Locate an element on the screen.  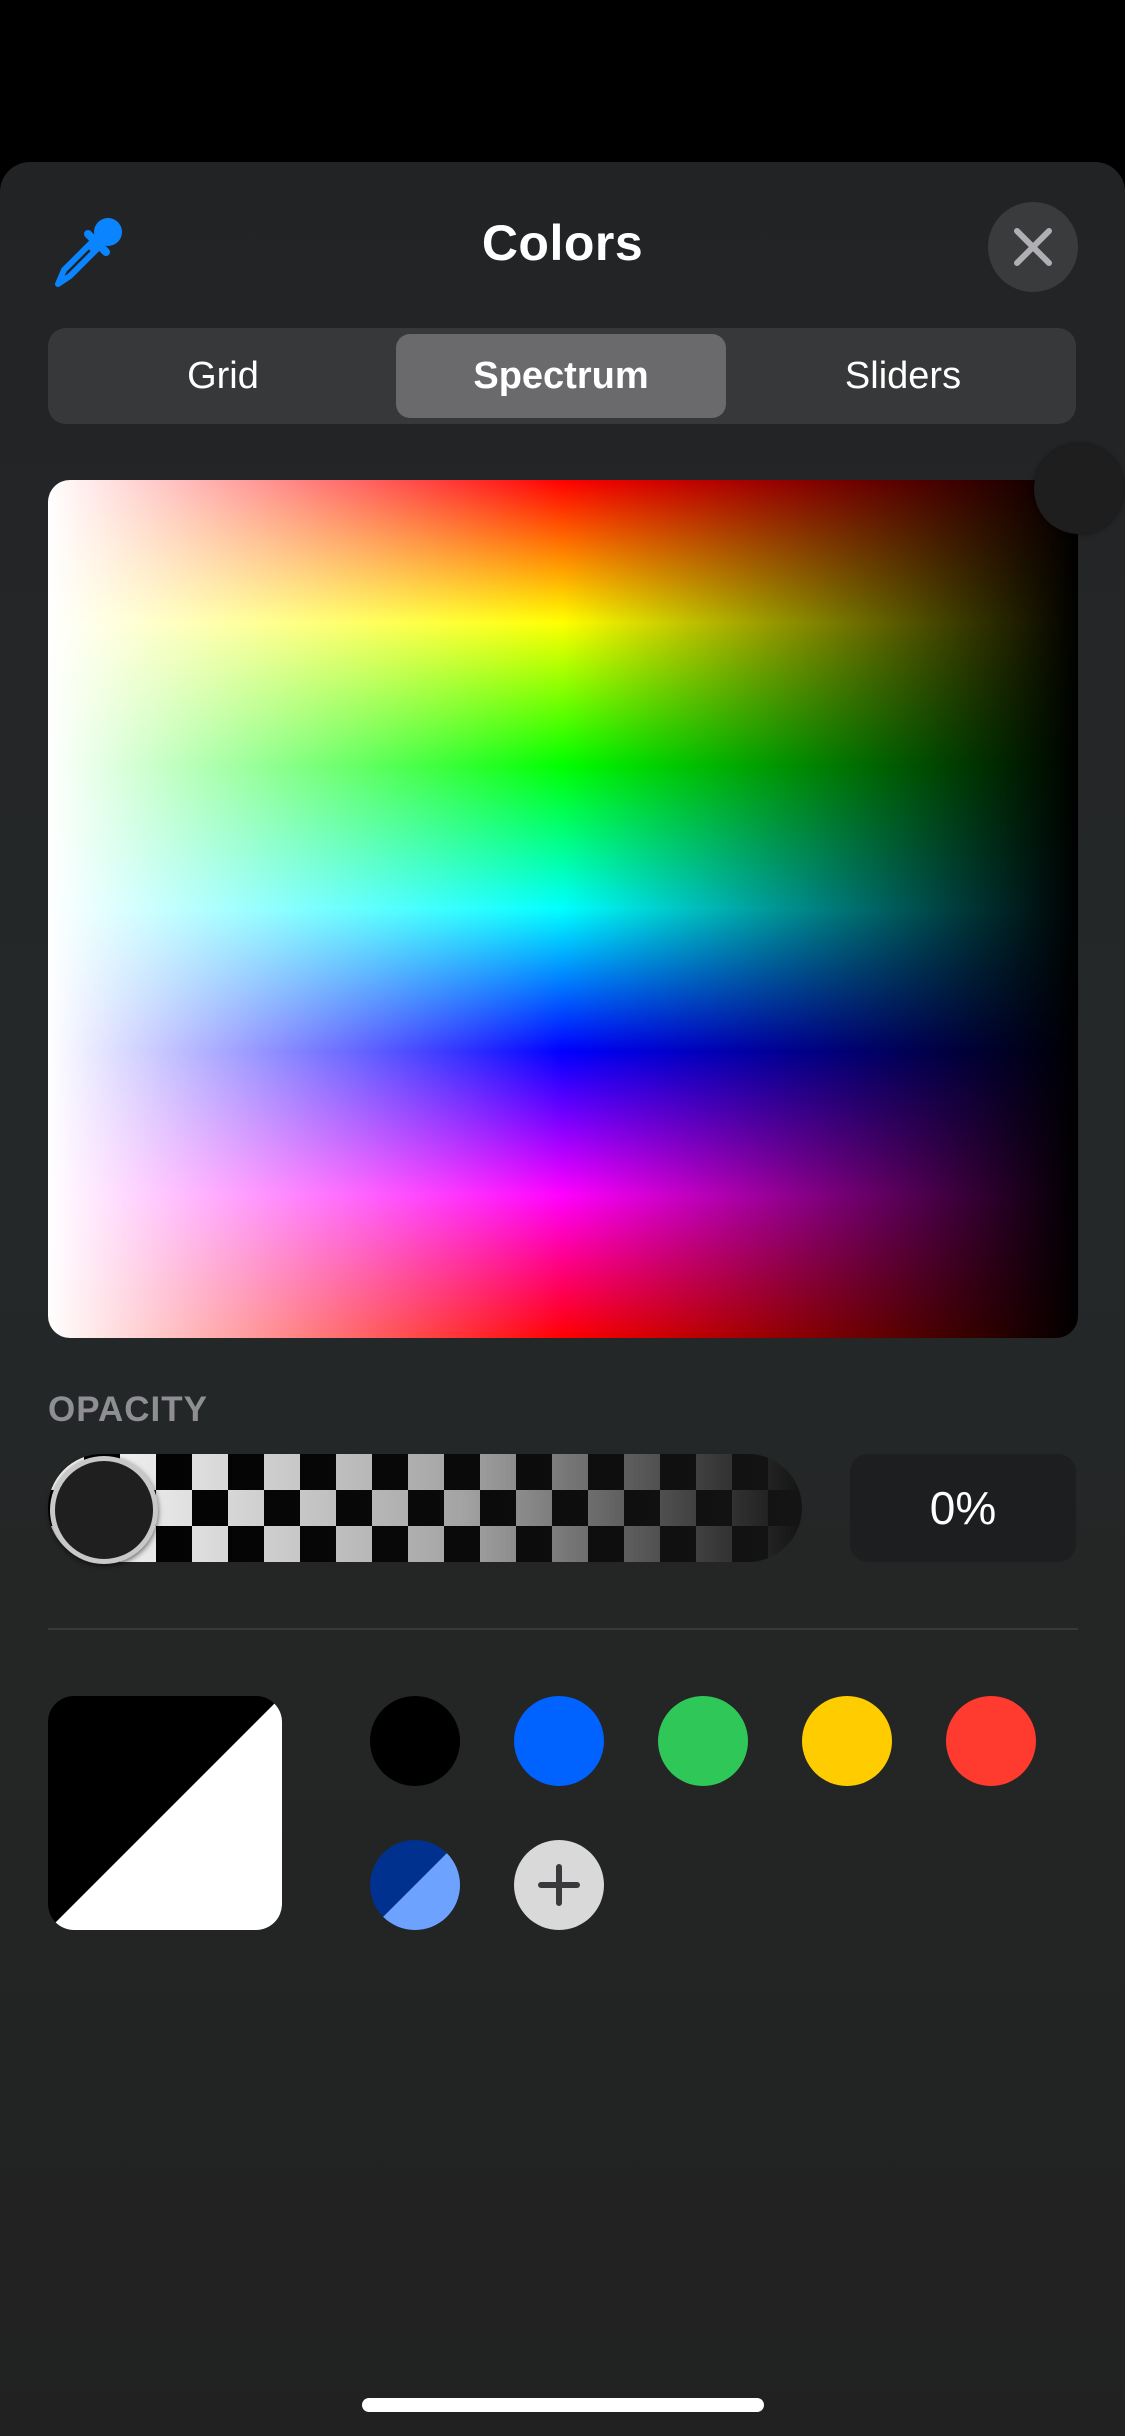
swatch-red is located at coordinates (991, 1741).